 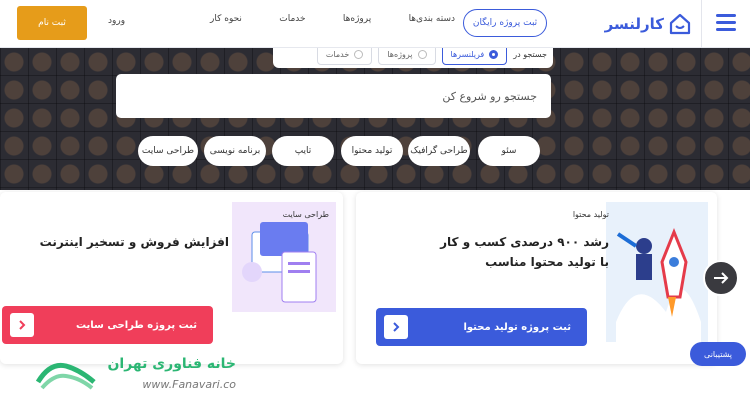 I want to click on login-link: ورود, so click(x=116, y=21).